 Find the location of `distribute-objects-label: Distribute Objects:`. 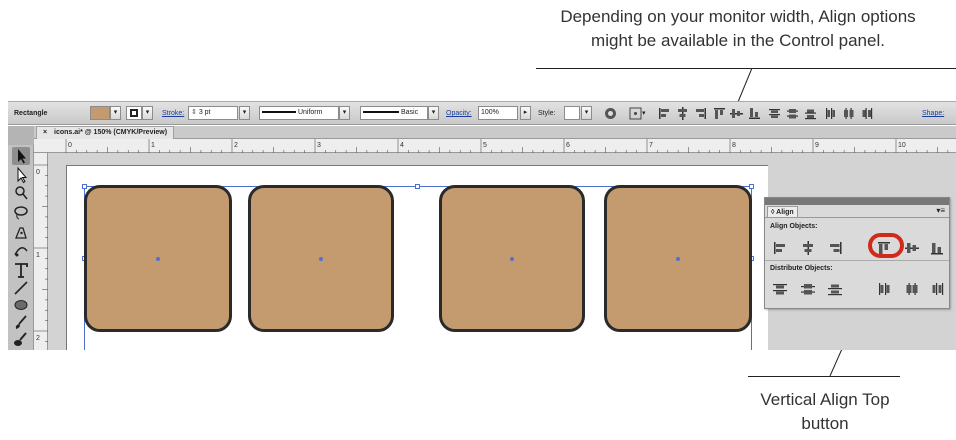

distribute-objects-label: Distribute Objects: is located at coordinates (801, 268).